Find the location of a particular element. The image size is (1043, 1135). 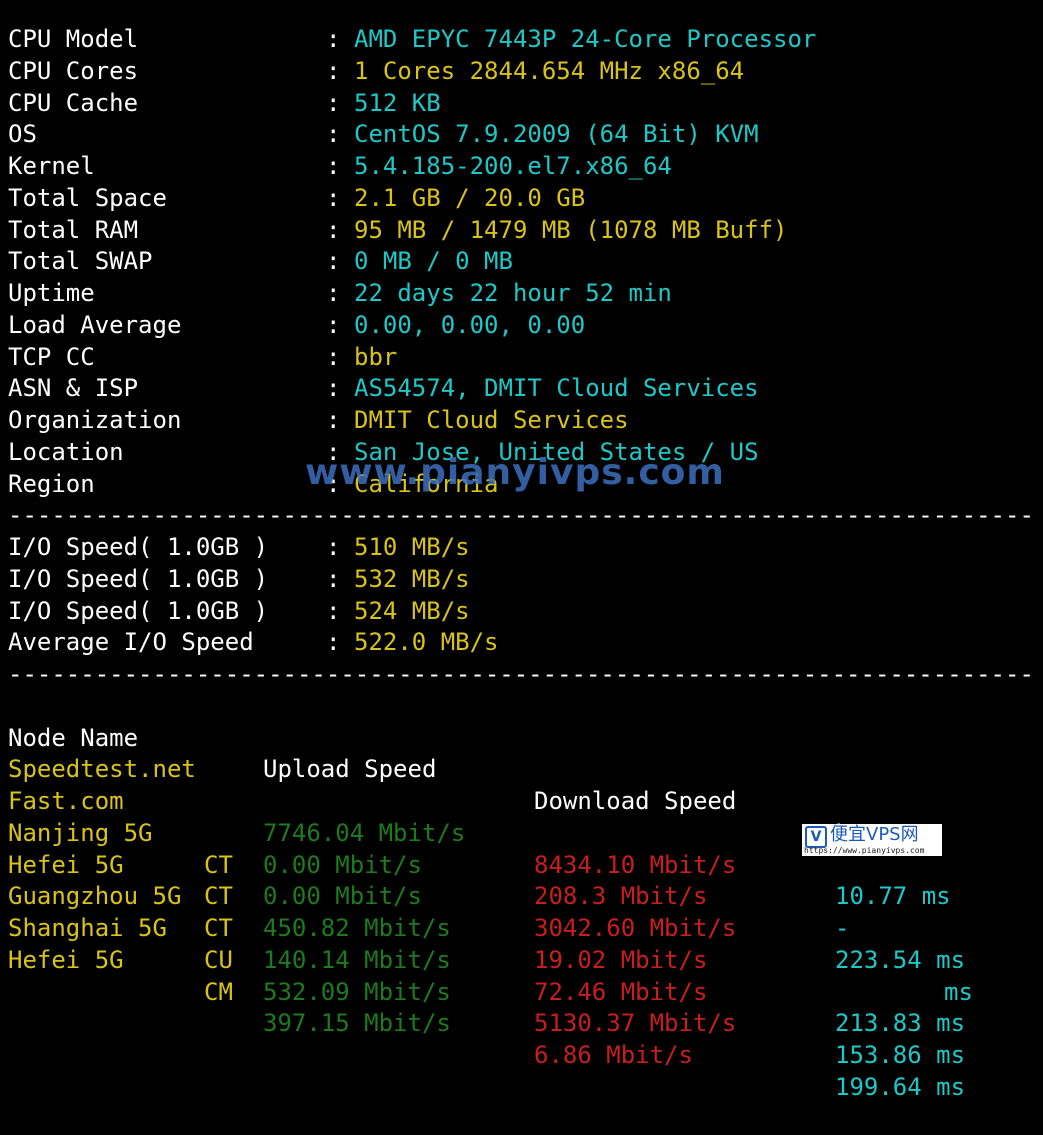

info-value: CentOS 7.9.2009 (64 Bit) KVM is located at coordinates (556, 134).